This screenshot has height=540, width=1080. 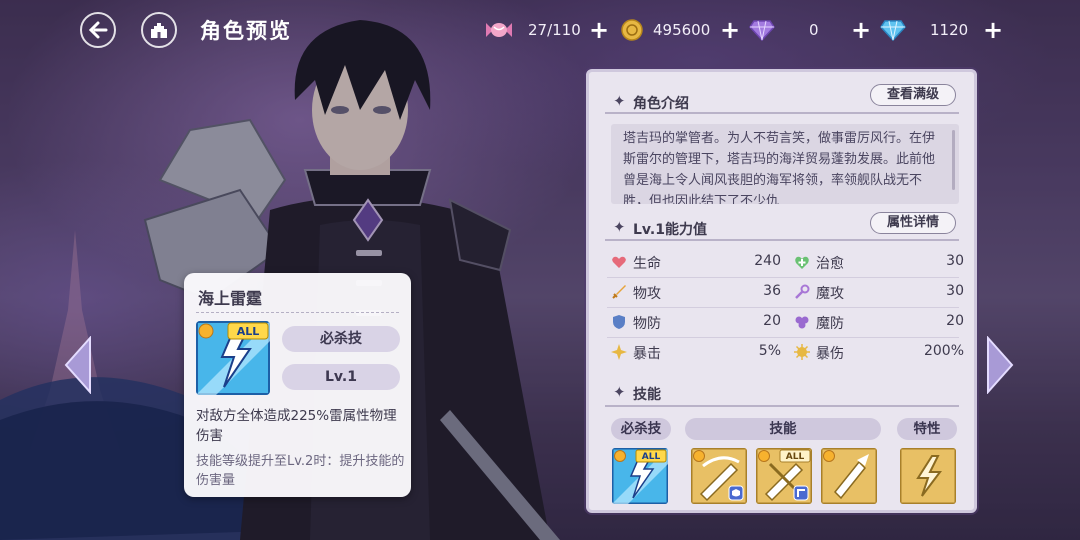 I want to click on skill-description: 对敌方全体造成225%雷属性物理伤害, so click(x=296, y=426).